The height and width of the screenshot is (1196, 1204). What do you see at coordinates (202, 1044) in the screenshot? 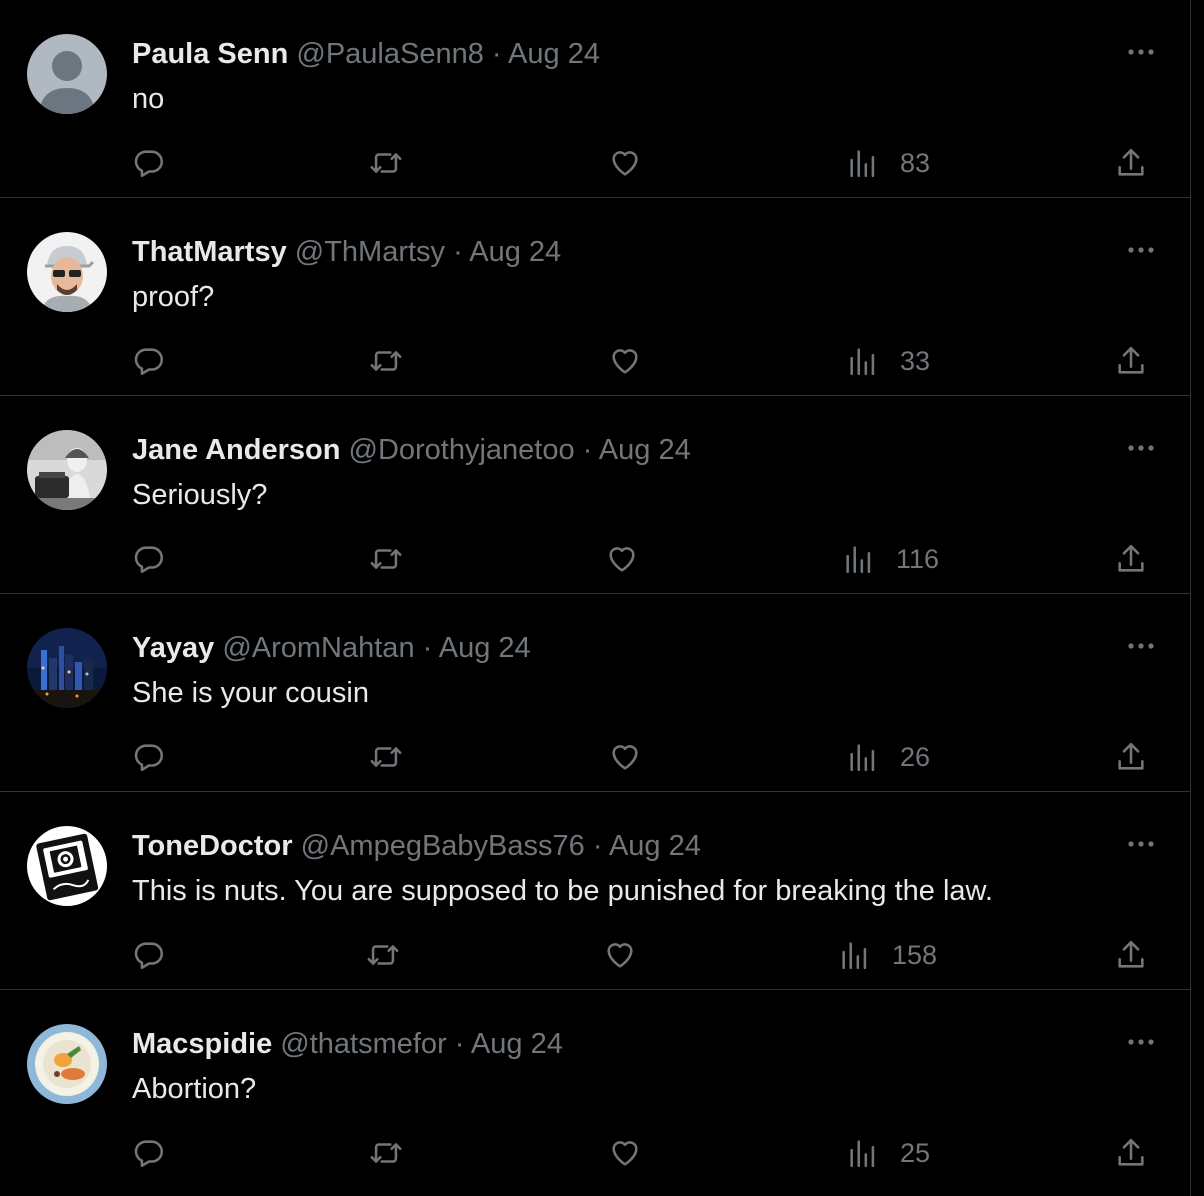
I see `author-name: Macspidie` at bounding box center [202, 1044].